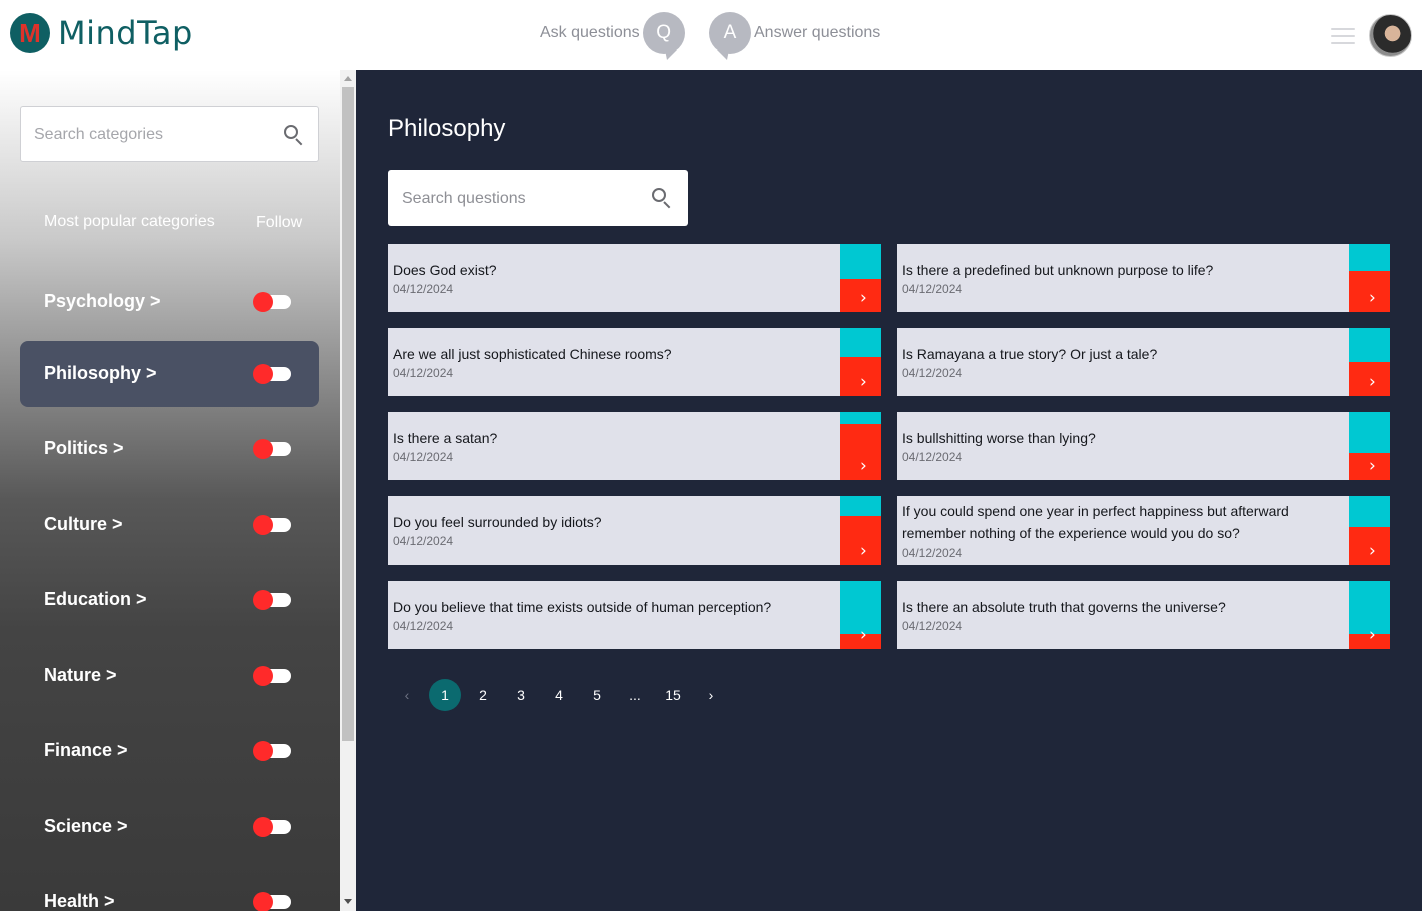 The width and height of the screenshot is (1422, 911). Describe the element at coordinates (169, 600) in the screenshot. I see `sidebar-item: Education >` at that location.